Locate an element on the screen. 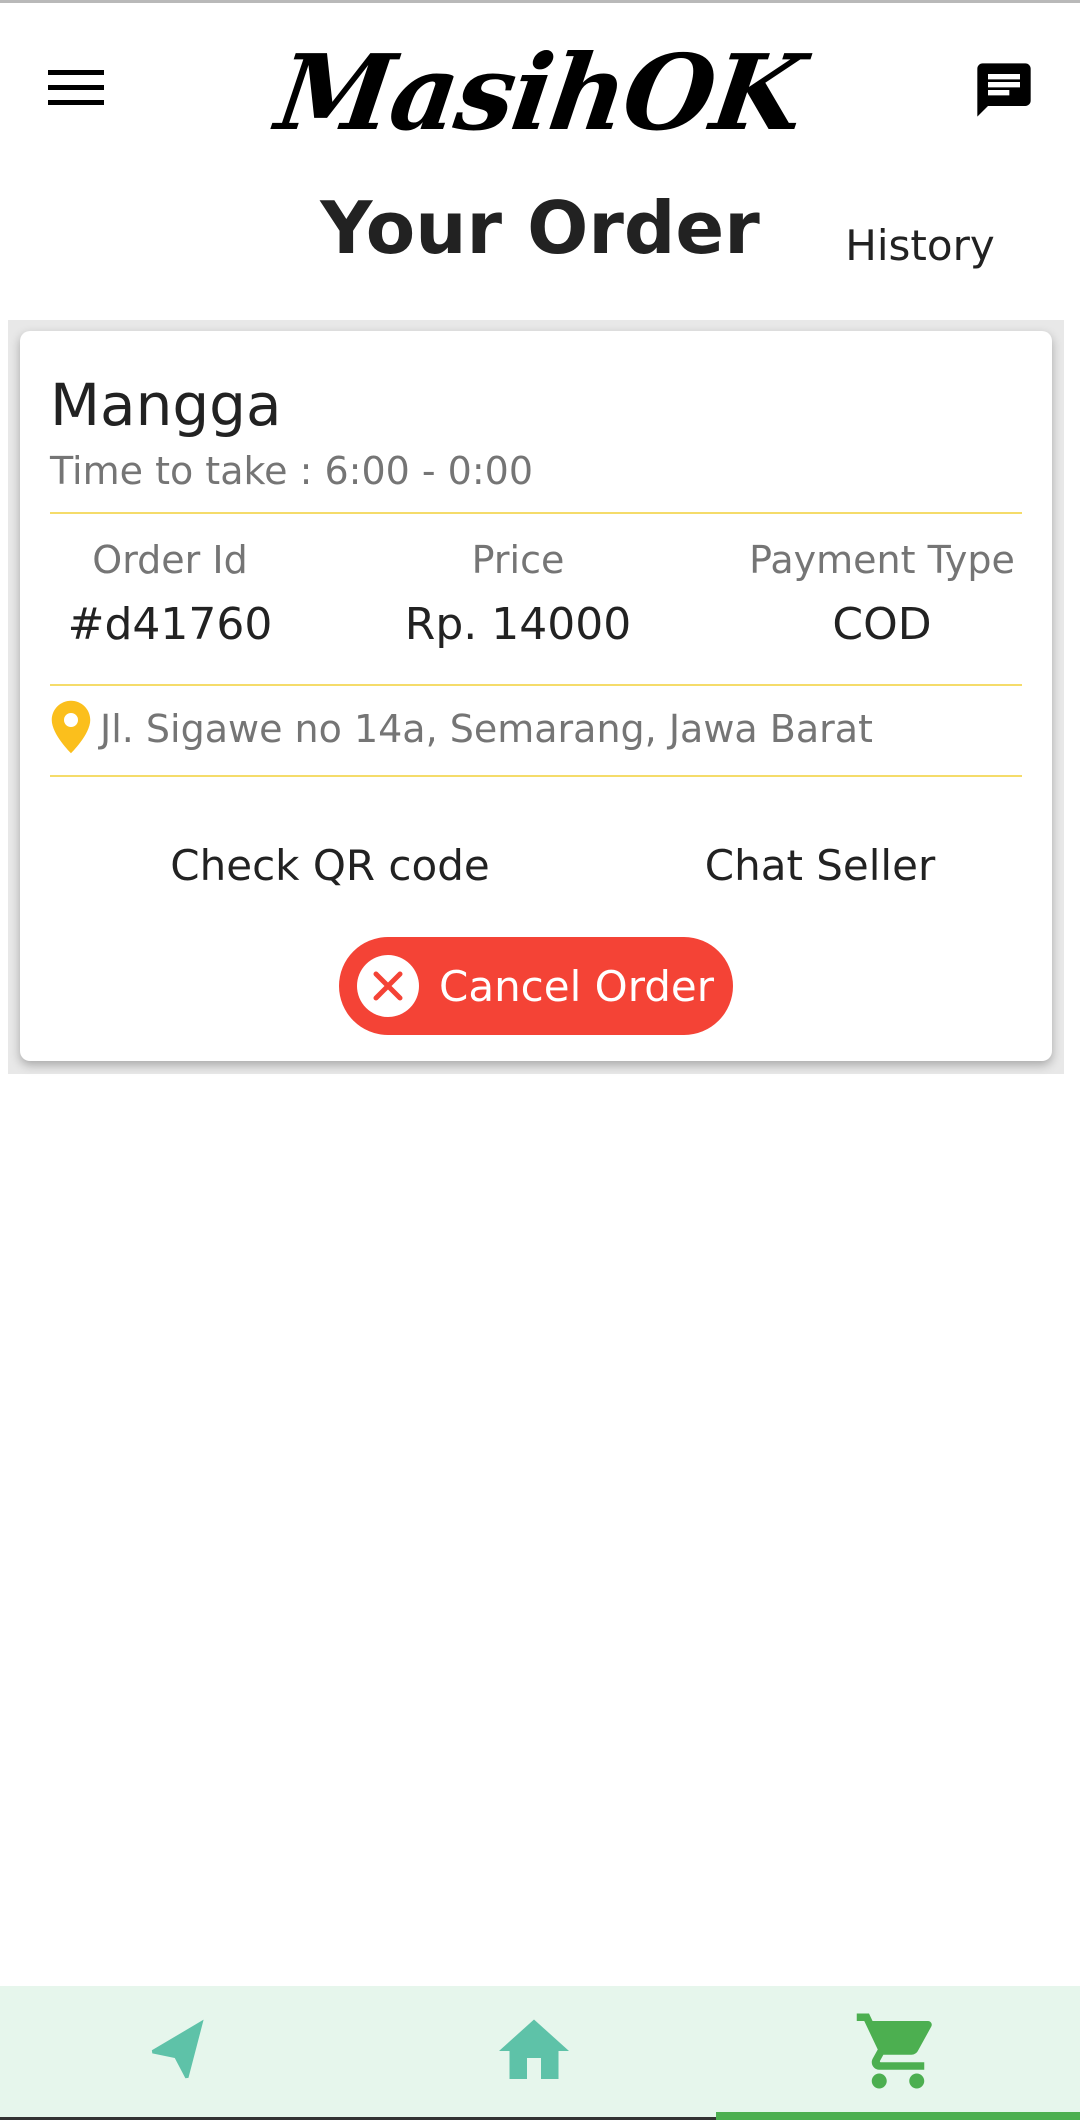 Image resolution: width=1080 pixels, height=2120 pixels. page-title: Your Order is located at coordinates (540, 228).